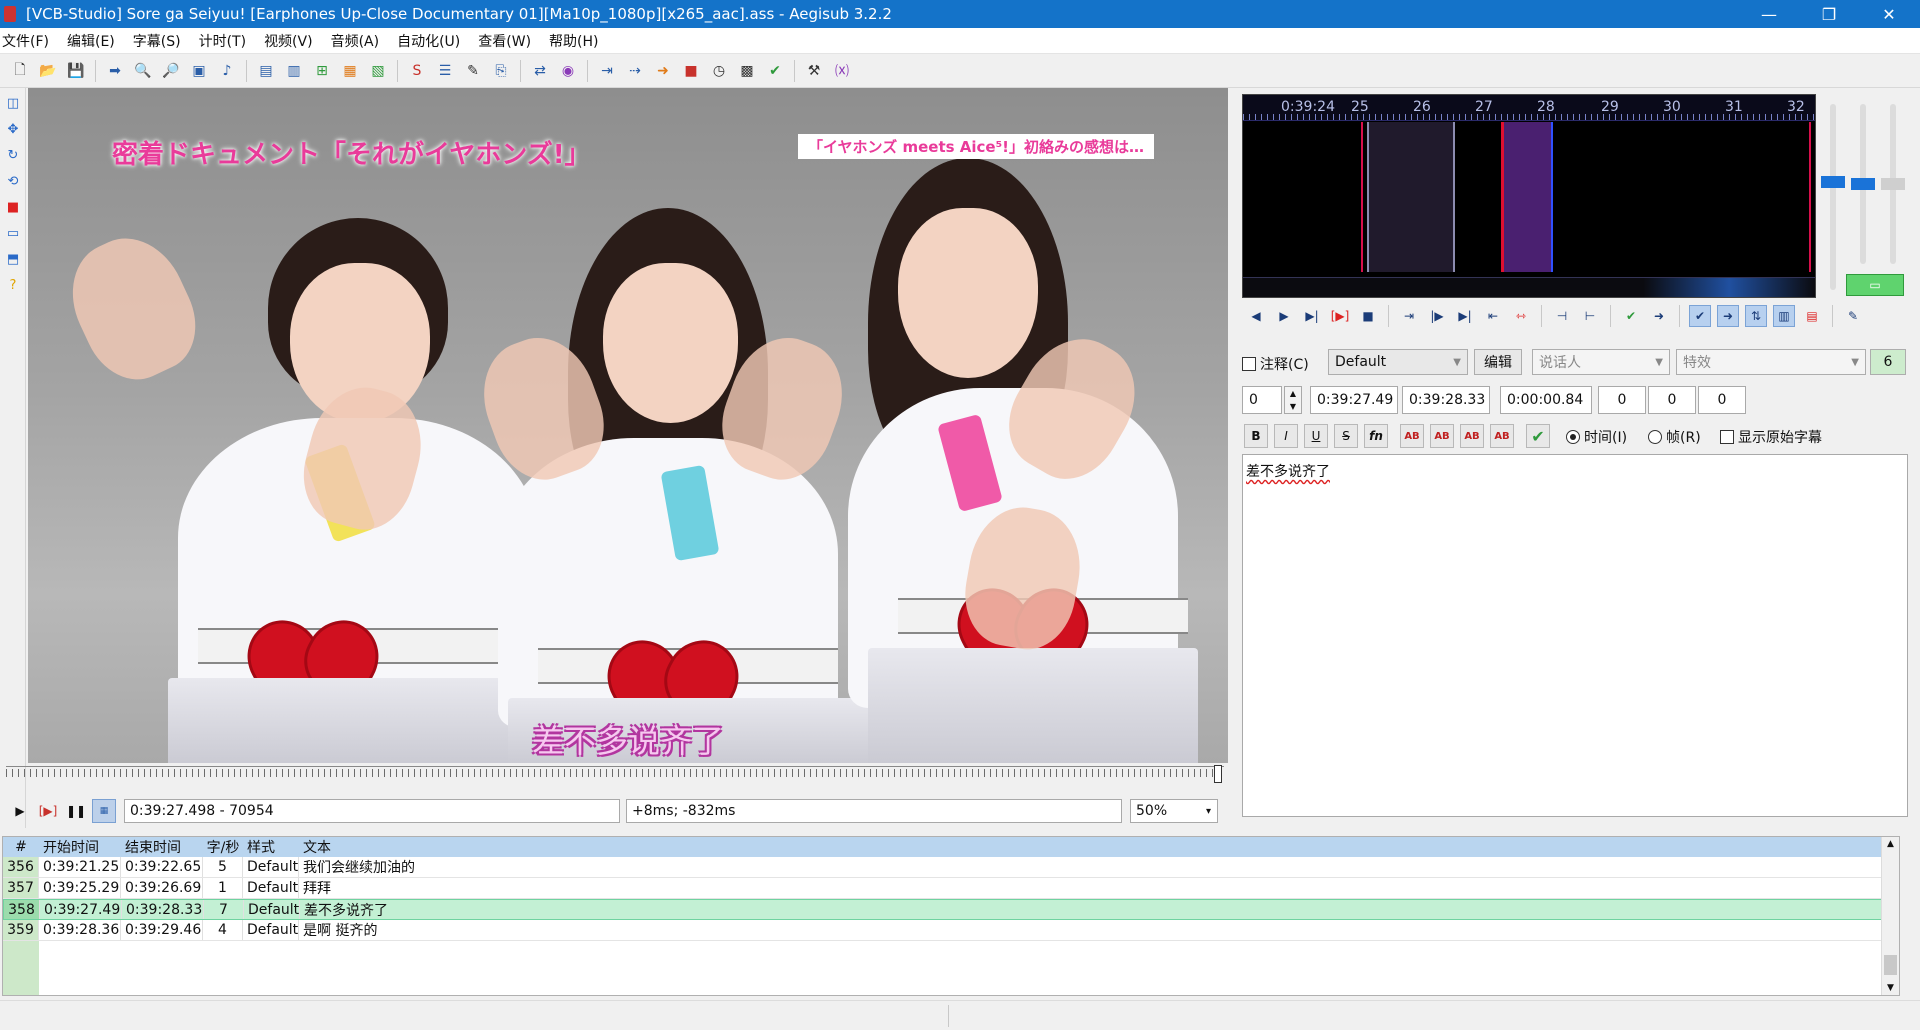 This screenshot has width=1920, height=1030. What do you see at coordinates (1875, 285) in the screenshot?
I see `link-sliders-button: ▭` at bounding box center [1875, 285].